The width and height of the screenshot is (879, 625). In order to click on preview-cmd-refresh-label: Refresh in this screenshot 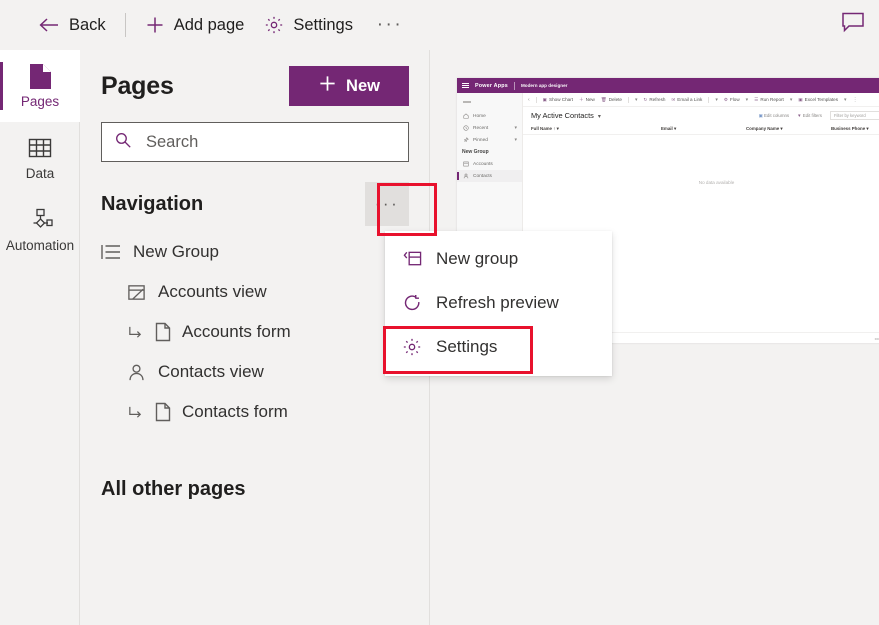, I will do `click(657, 99)`.